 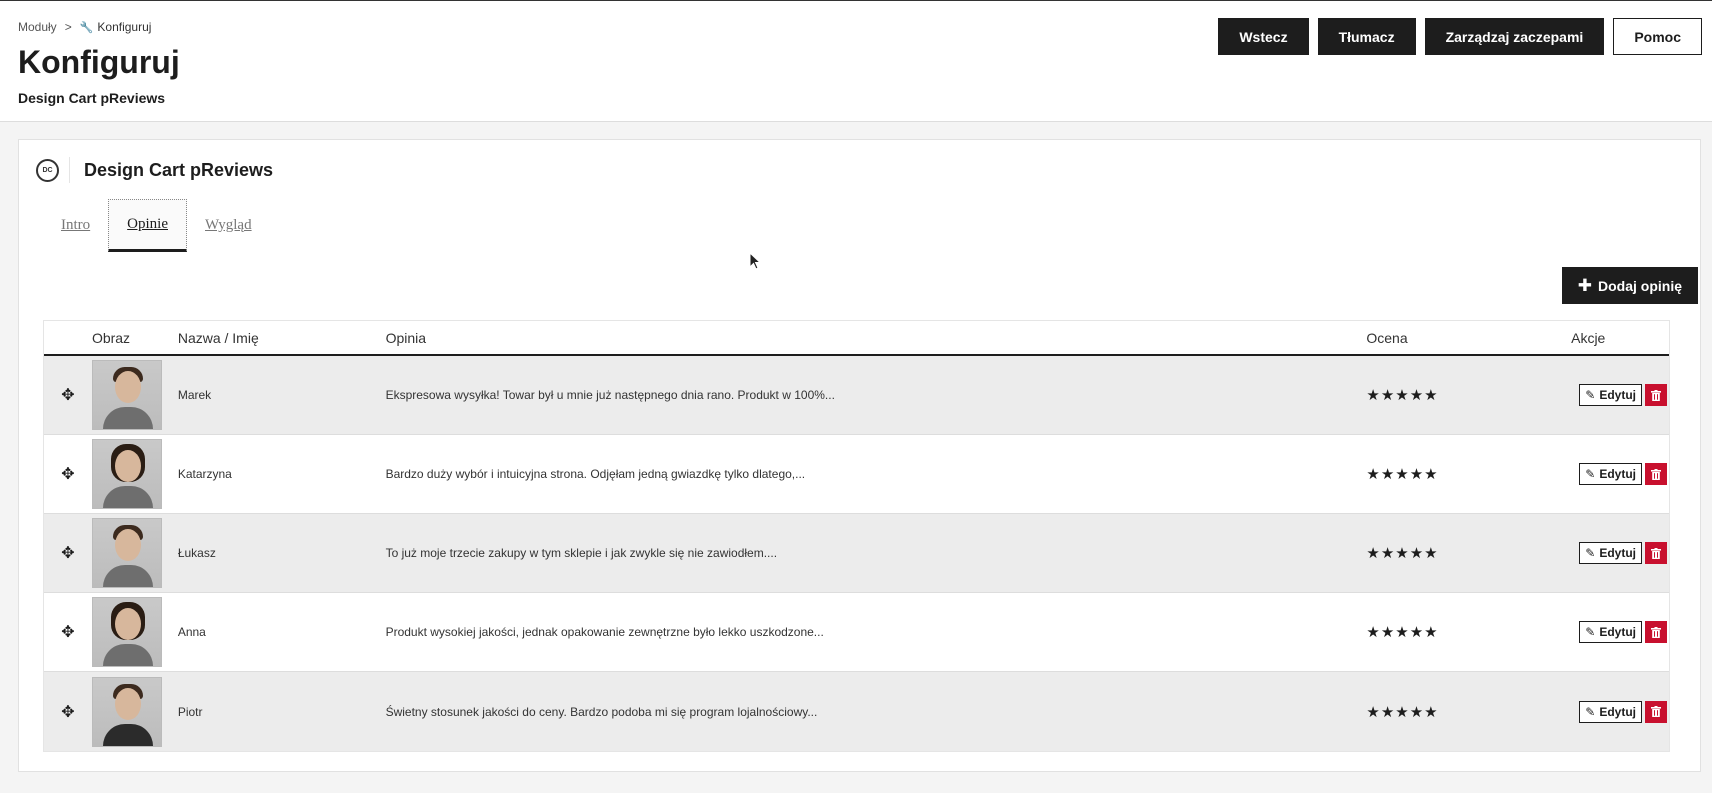 What do you see at coordinates (1366, 36) in the screenshot?
I see `translate-button: Tłumacz` at bounding box center [1366, 36].